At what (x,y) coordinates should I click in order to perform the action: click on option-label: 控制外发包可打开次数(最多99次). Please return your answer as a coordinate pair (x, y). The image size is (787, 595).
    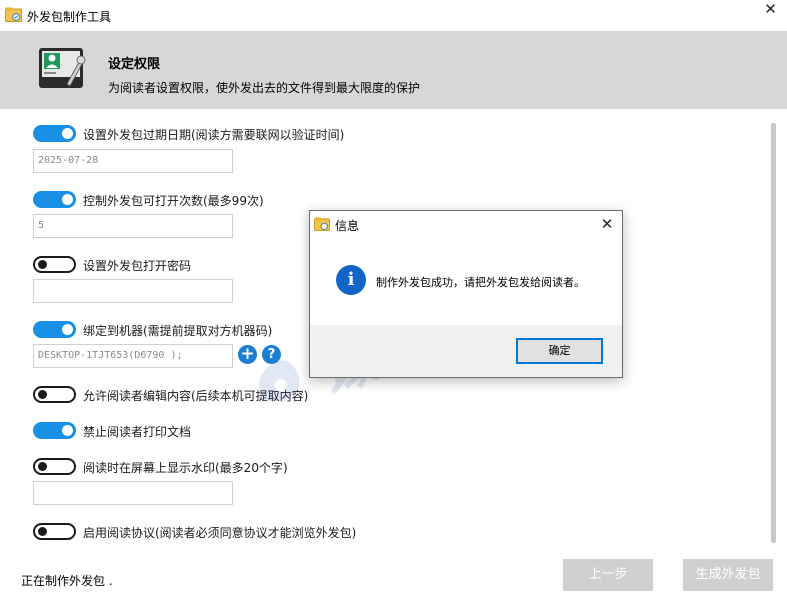
    Looking at the image, I should click on (173, 201).